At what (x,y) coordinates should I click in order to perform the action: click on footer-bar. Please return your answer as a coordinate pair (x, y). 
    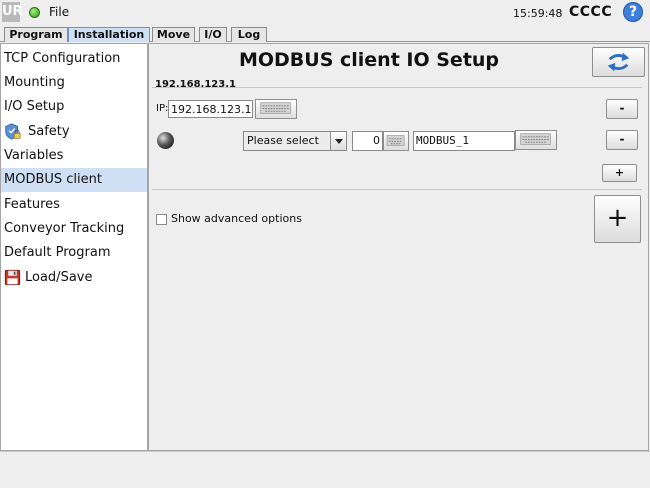
    Looking at the image, I should click on (325, 469).